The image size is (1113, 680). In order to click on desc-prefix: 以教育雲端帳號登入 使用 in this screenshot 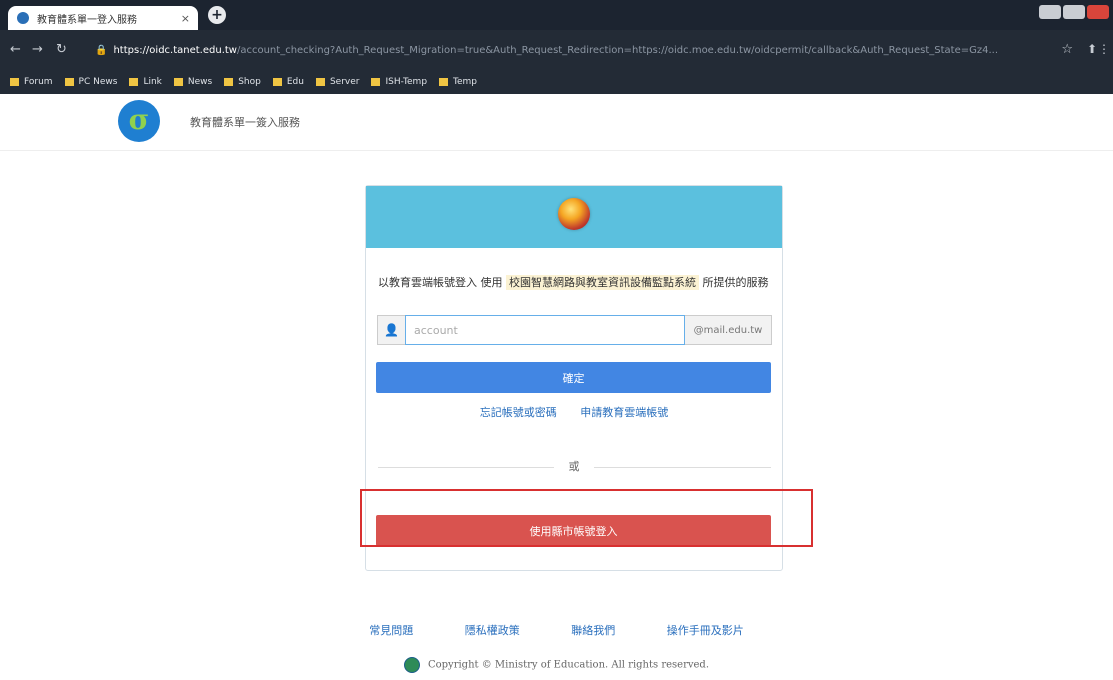, I will do `click(440, 282)`.